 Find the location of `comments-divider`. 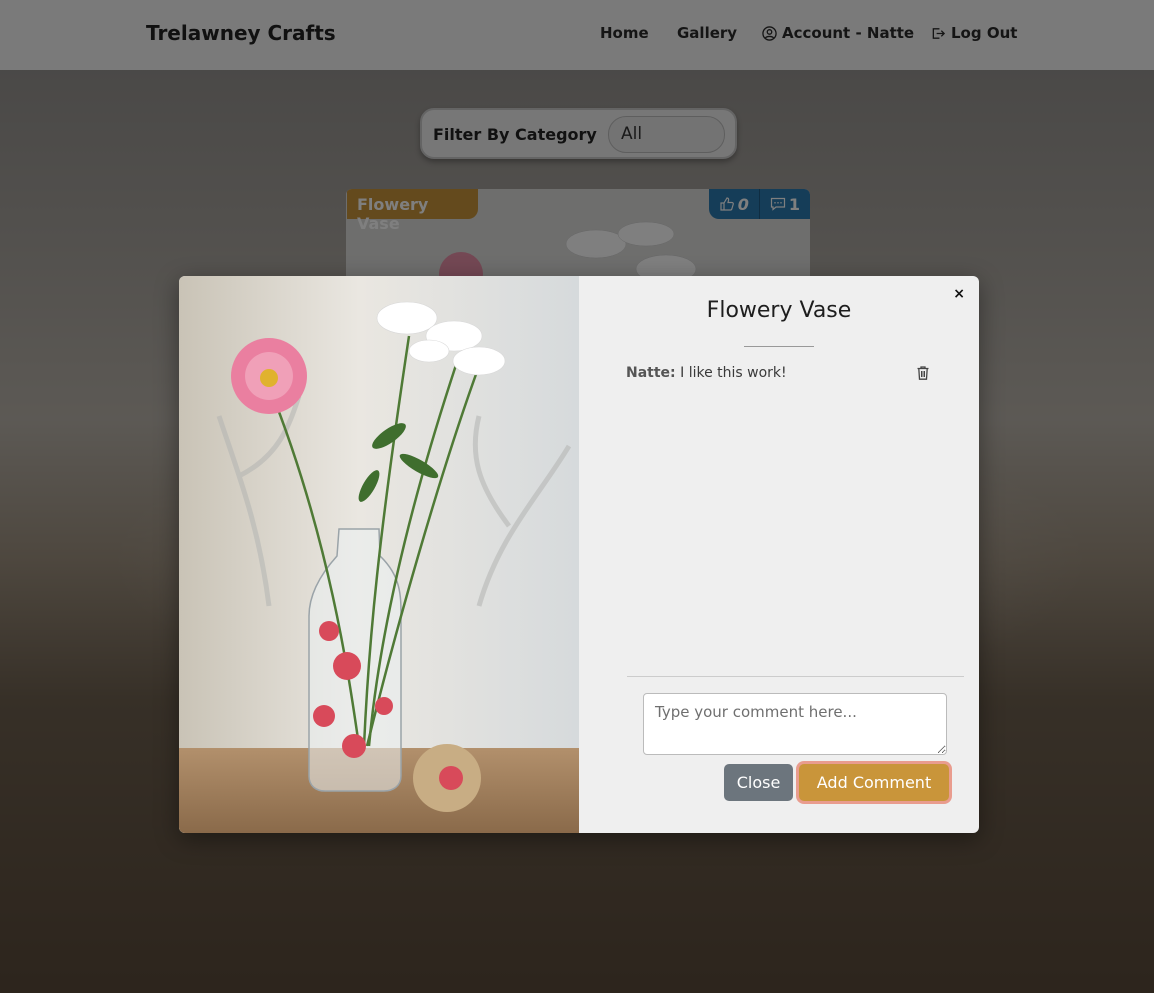

comments-divider is located at coordinates (795, 676).